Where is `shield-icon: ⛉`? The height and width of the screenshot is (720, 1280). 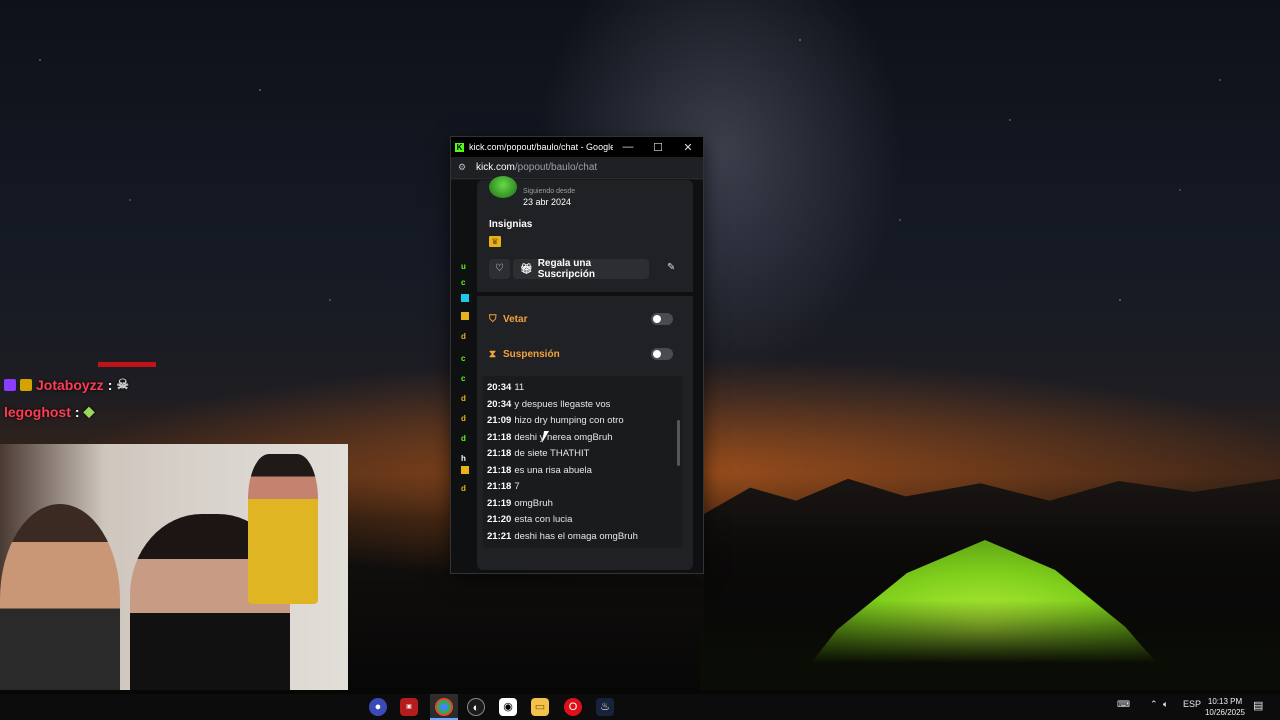 shield-icon: ⛉ is located at coordinates (493, 319).